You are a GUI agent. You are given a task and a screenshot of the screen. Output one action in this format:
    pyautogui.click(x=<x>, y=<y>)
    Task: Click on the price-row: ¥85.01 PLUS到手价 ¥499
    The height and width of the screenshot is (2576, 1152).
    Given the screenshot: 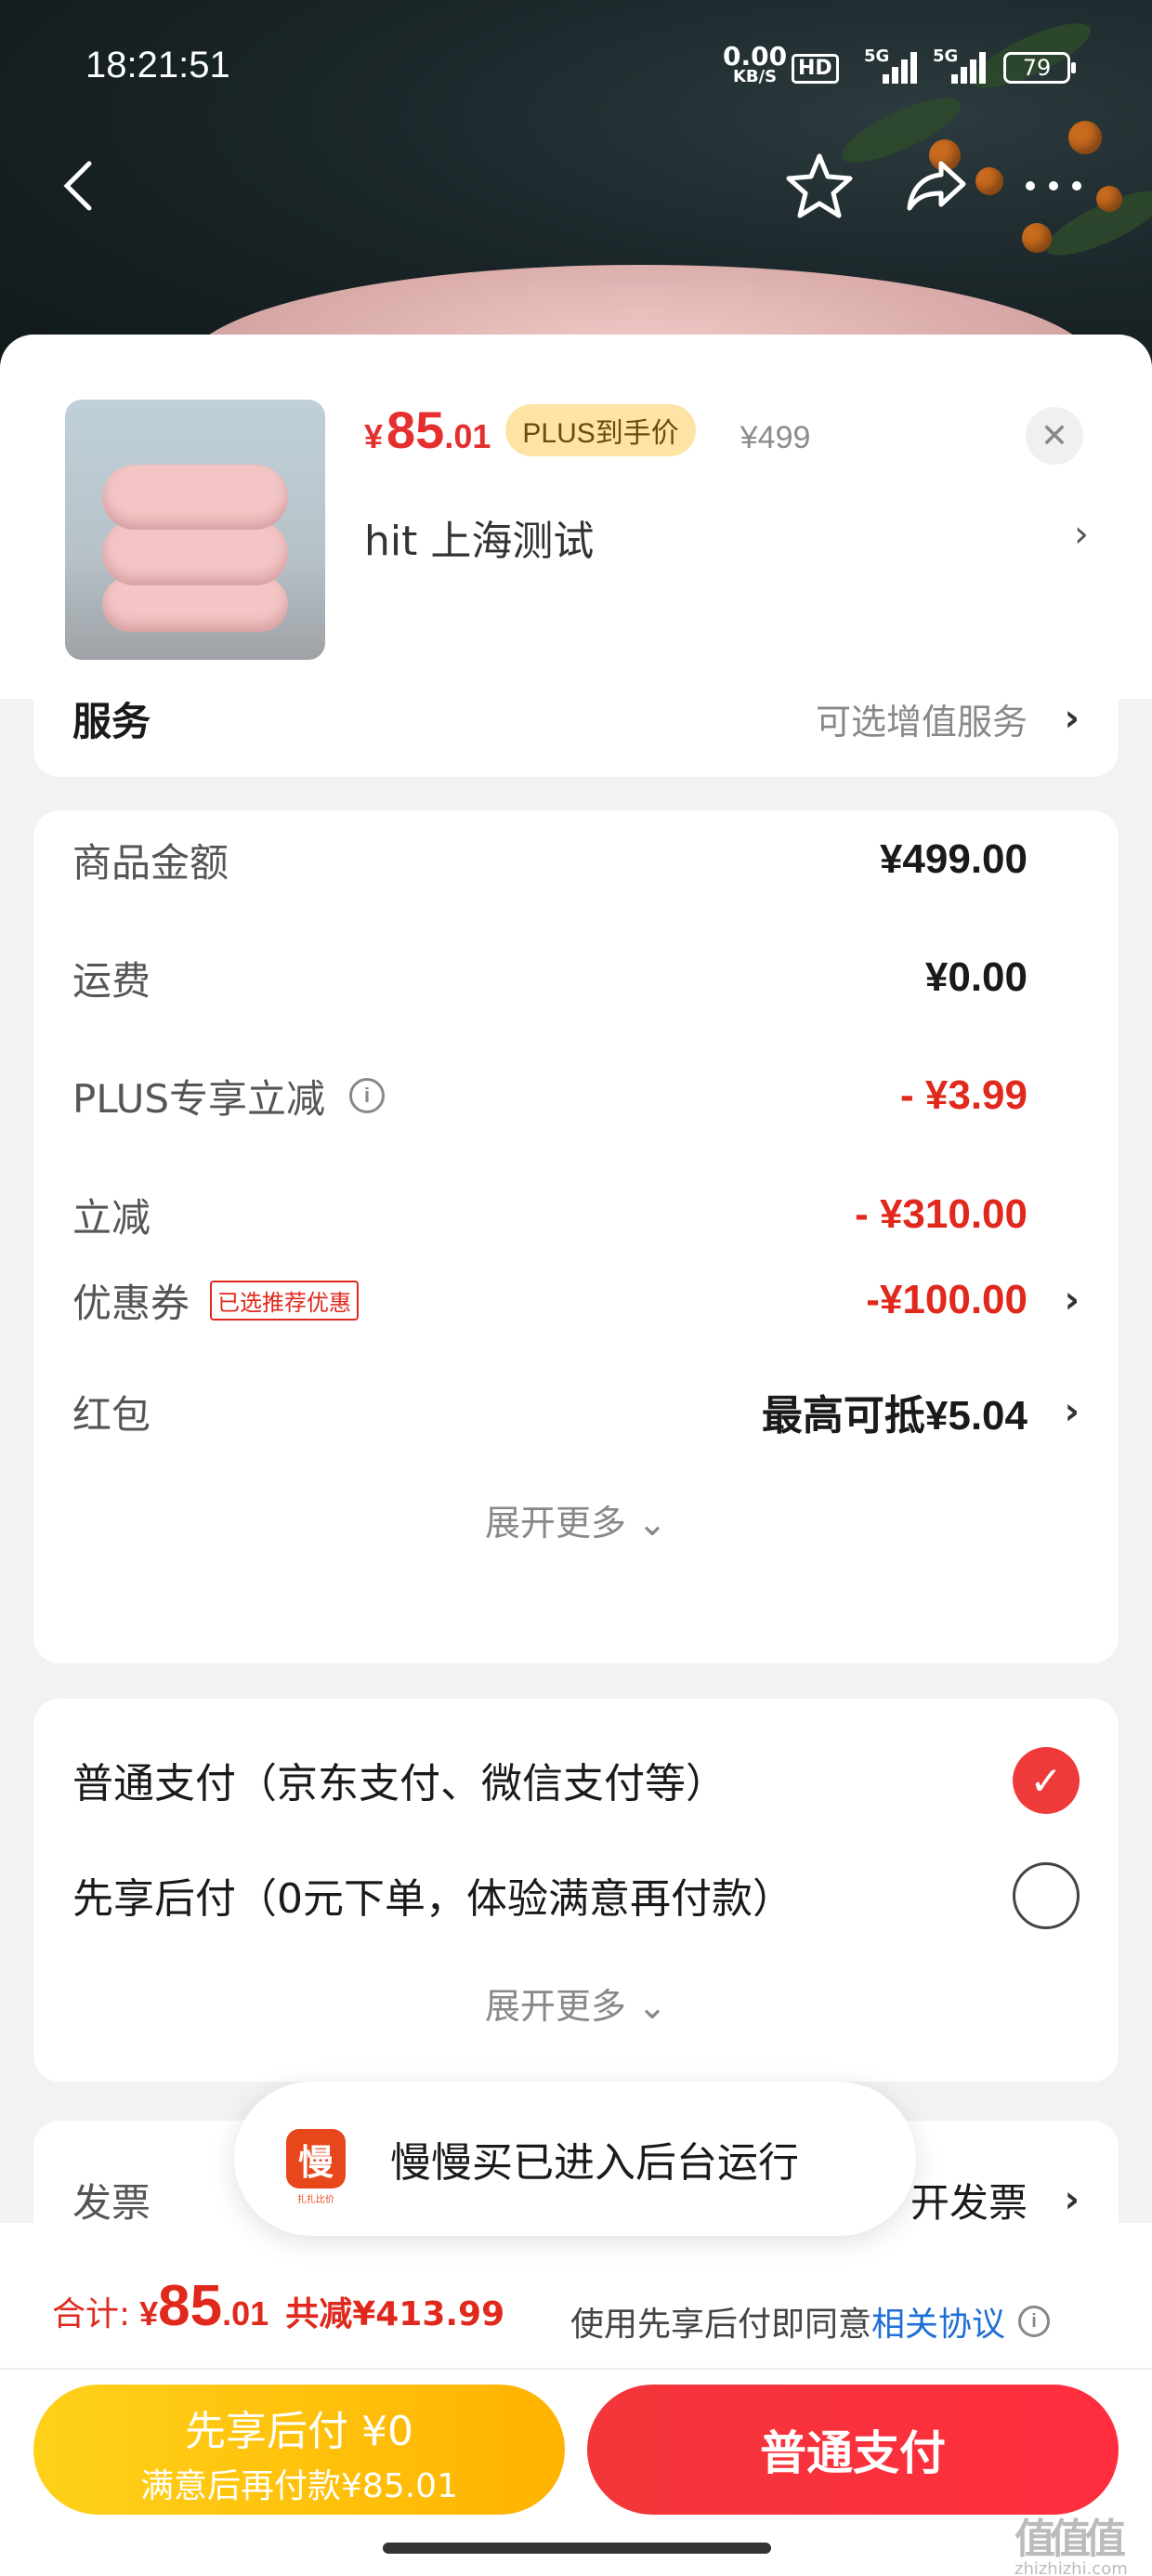 What is the action you would take?
    pyautogui.click(x=587, y=432)
    